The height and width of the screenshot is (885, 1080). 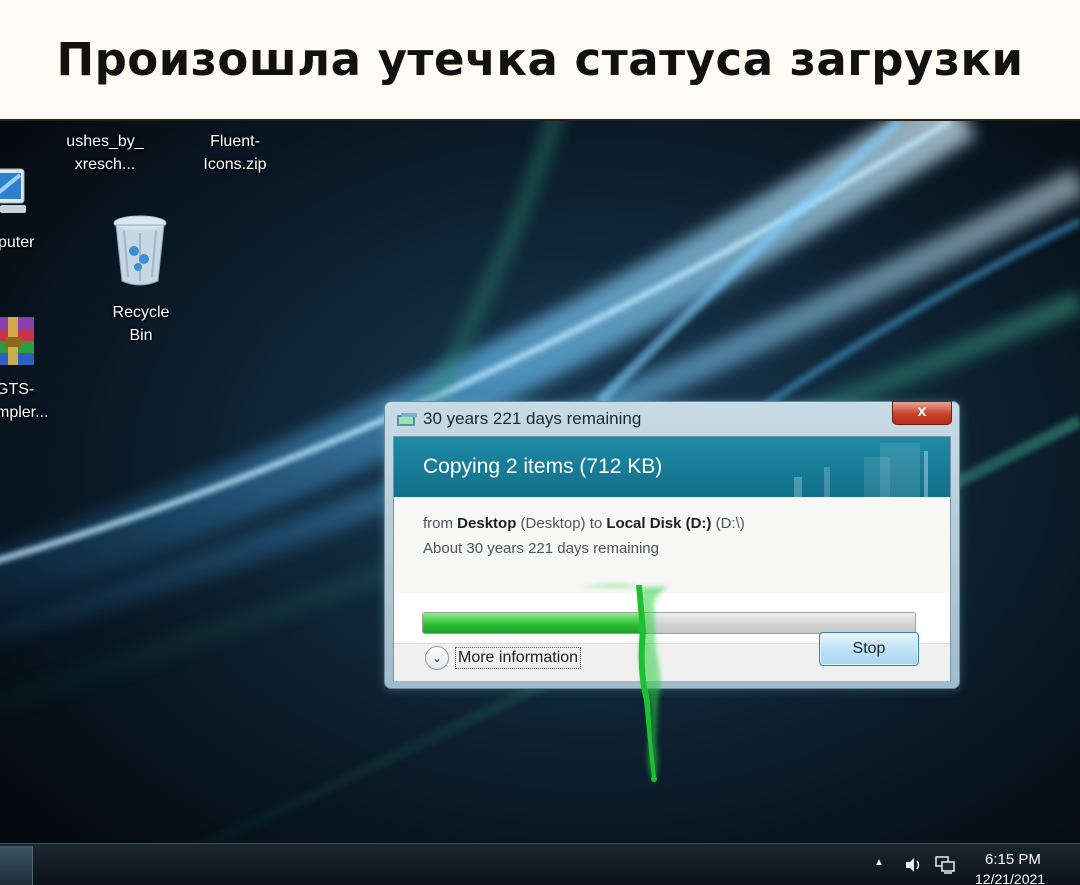 I want to click on more-information-toggle: ⌄ More information, so click(x=503, y=658).